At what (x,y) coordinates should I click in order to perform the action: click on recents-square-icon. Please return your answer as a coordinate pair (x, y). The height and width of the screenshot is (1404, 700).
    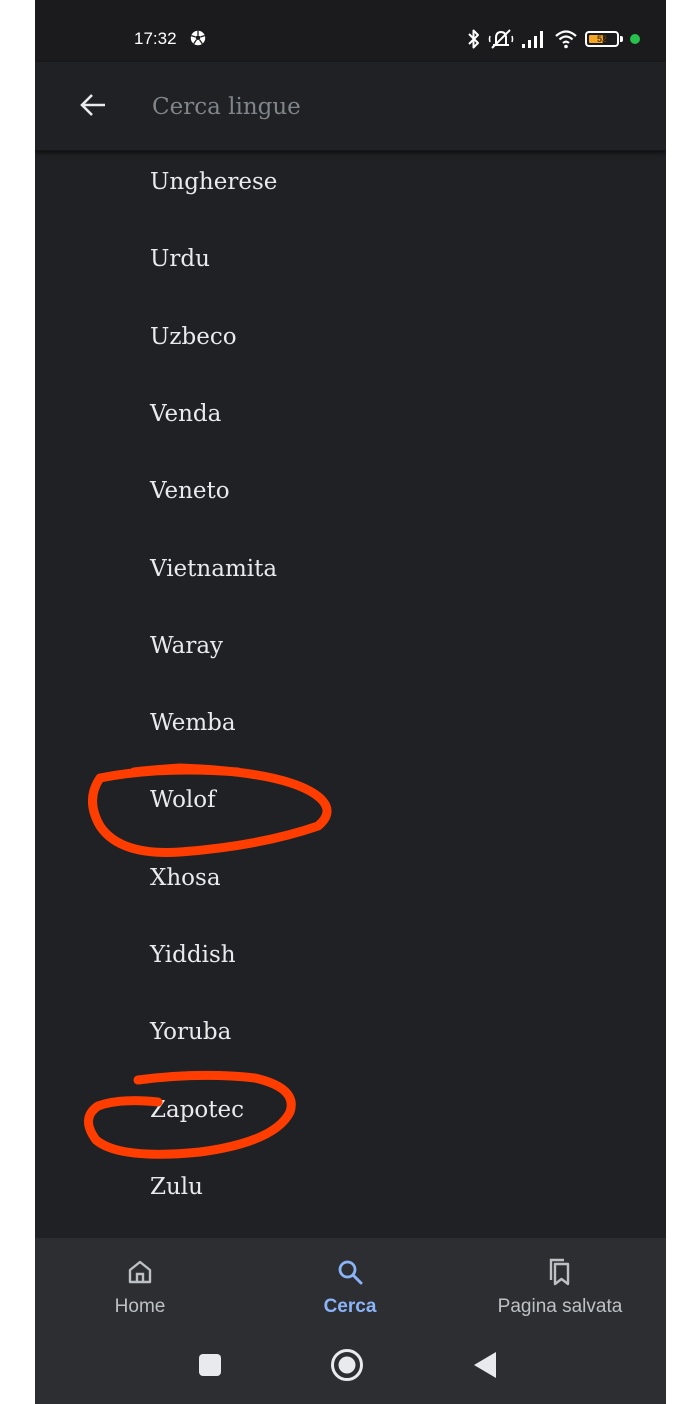
    Looking at the image, I should click on (210, 1365).